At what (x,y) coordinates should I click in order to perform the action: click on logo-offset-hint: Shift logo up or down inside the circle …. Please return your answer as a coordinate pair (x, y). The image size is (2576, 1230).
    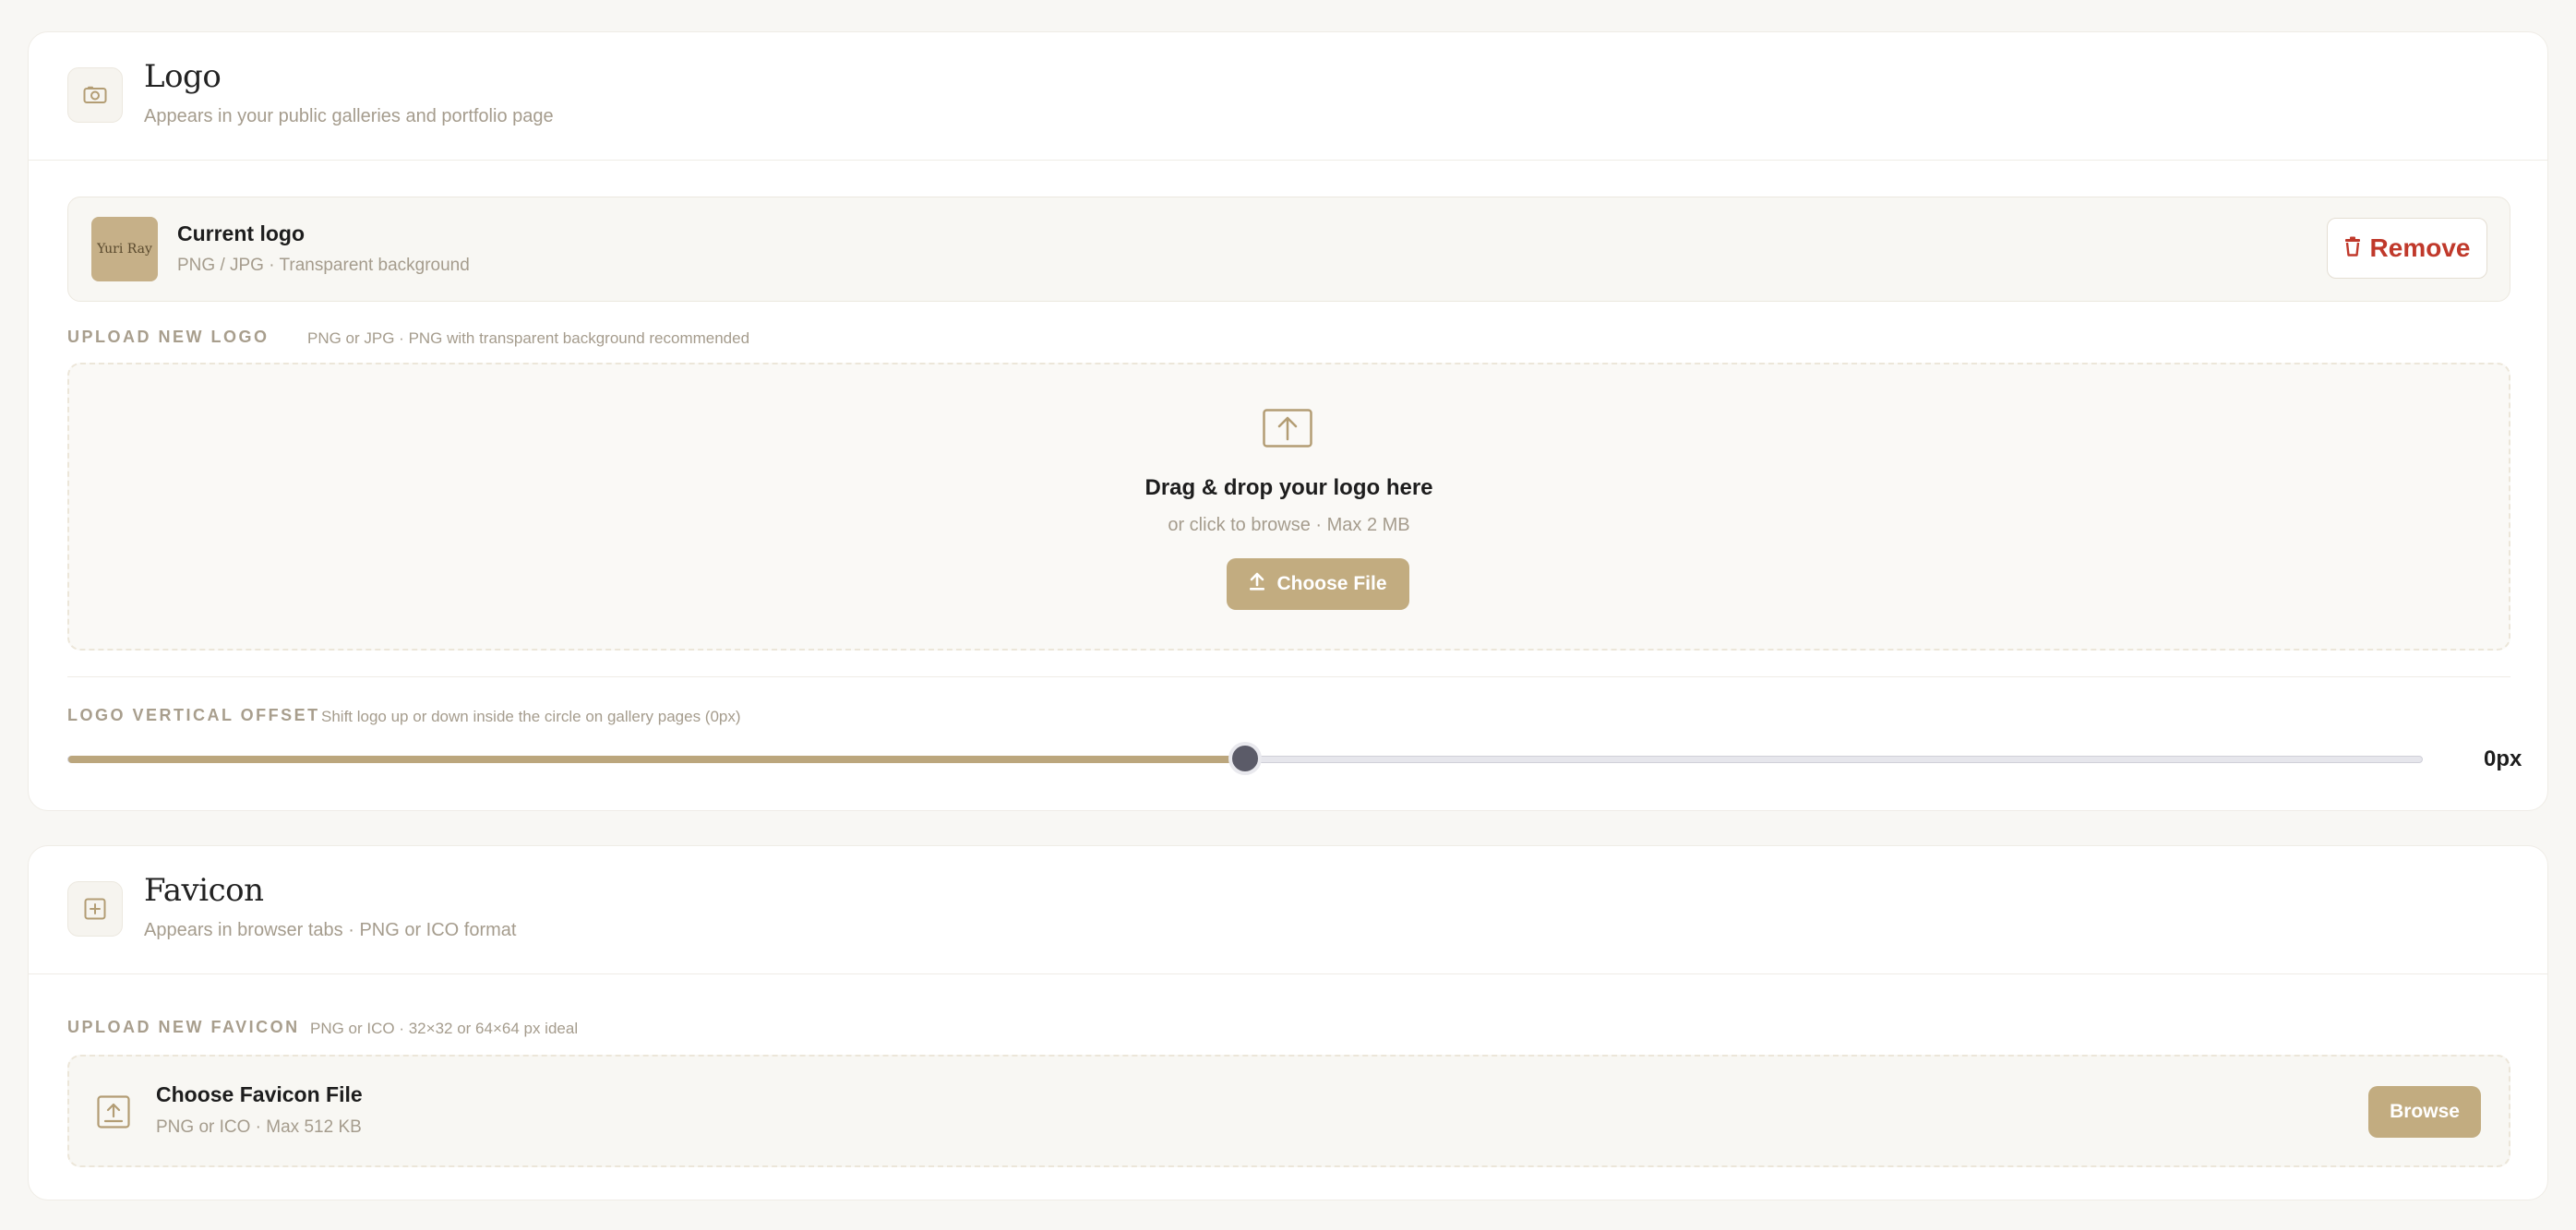
    Looking at the image, I should click on (531, 716).